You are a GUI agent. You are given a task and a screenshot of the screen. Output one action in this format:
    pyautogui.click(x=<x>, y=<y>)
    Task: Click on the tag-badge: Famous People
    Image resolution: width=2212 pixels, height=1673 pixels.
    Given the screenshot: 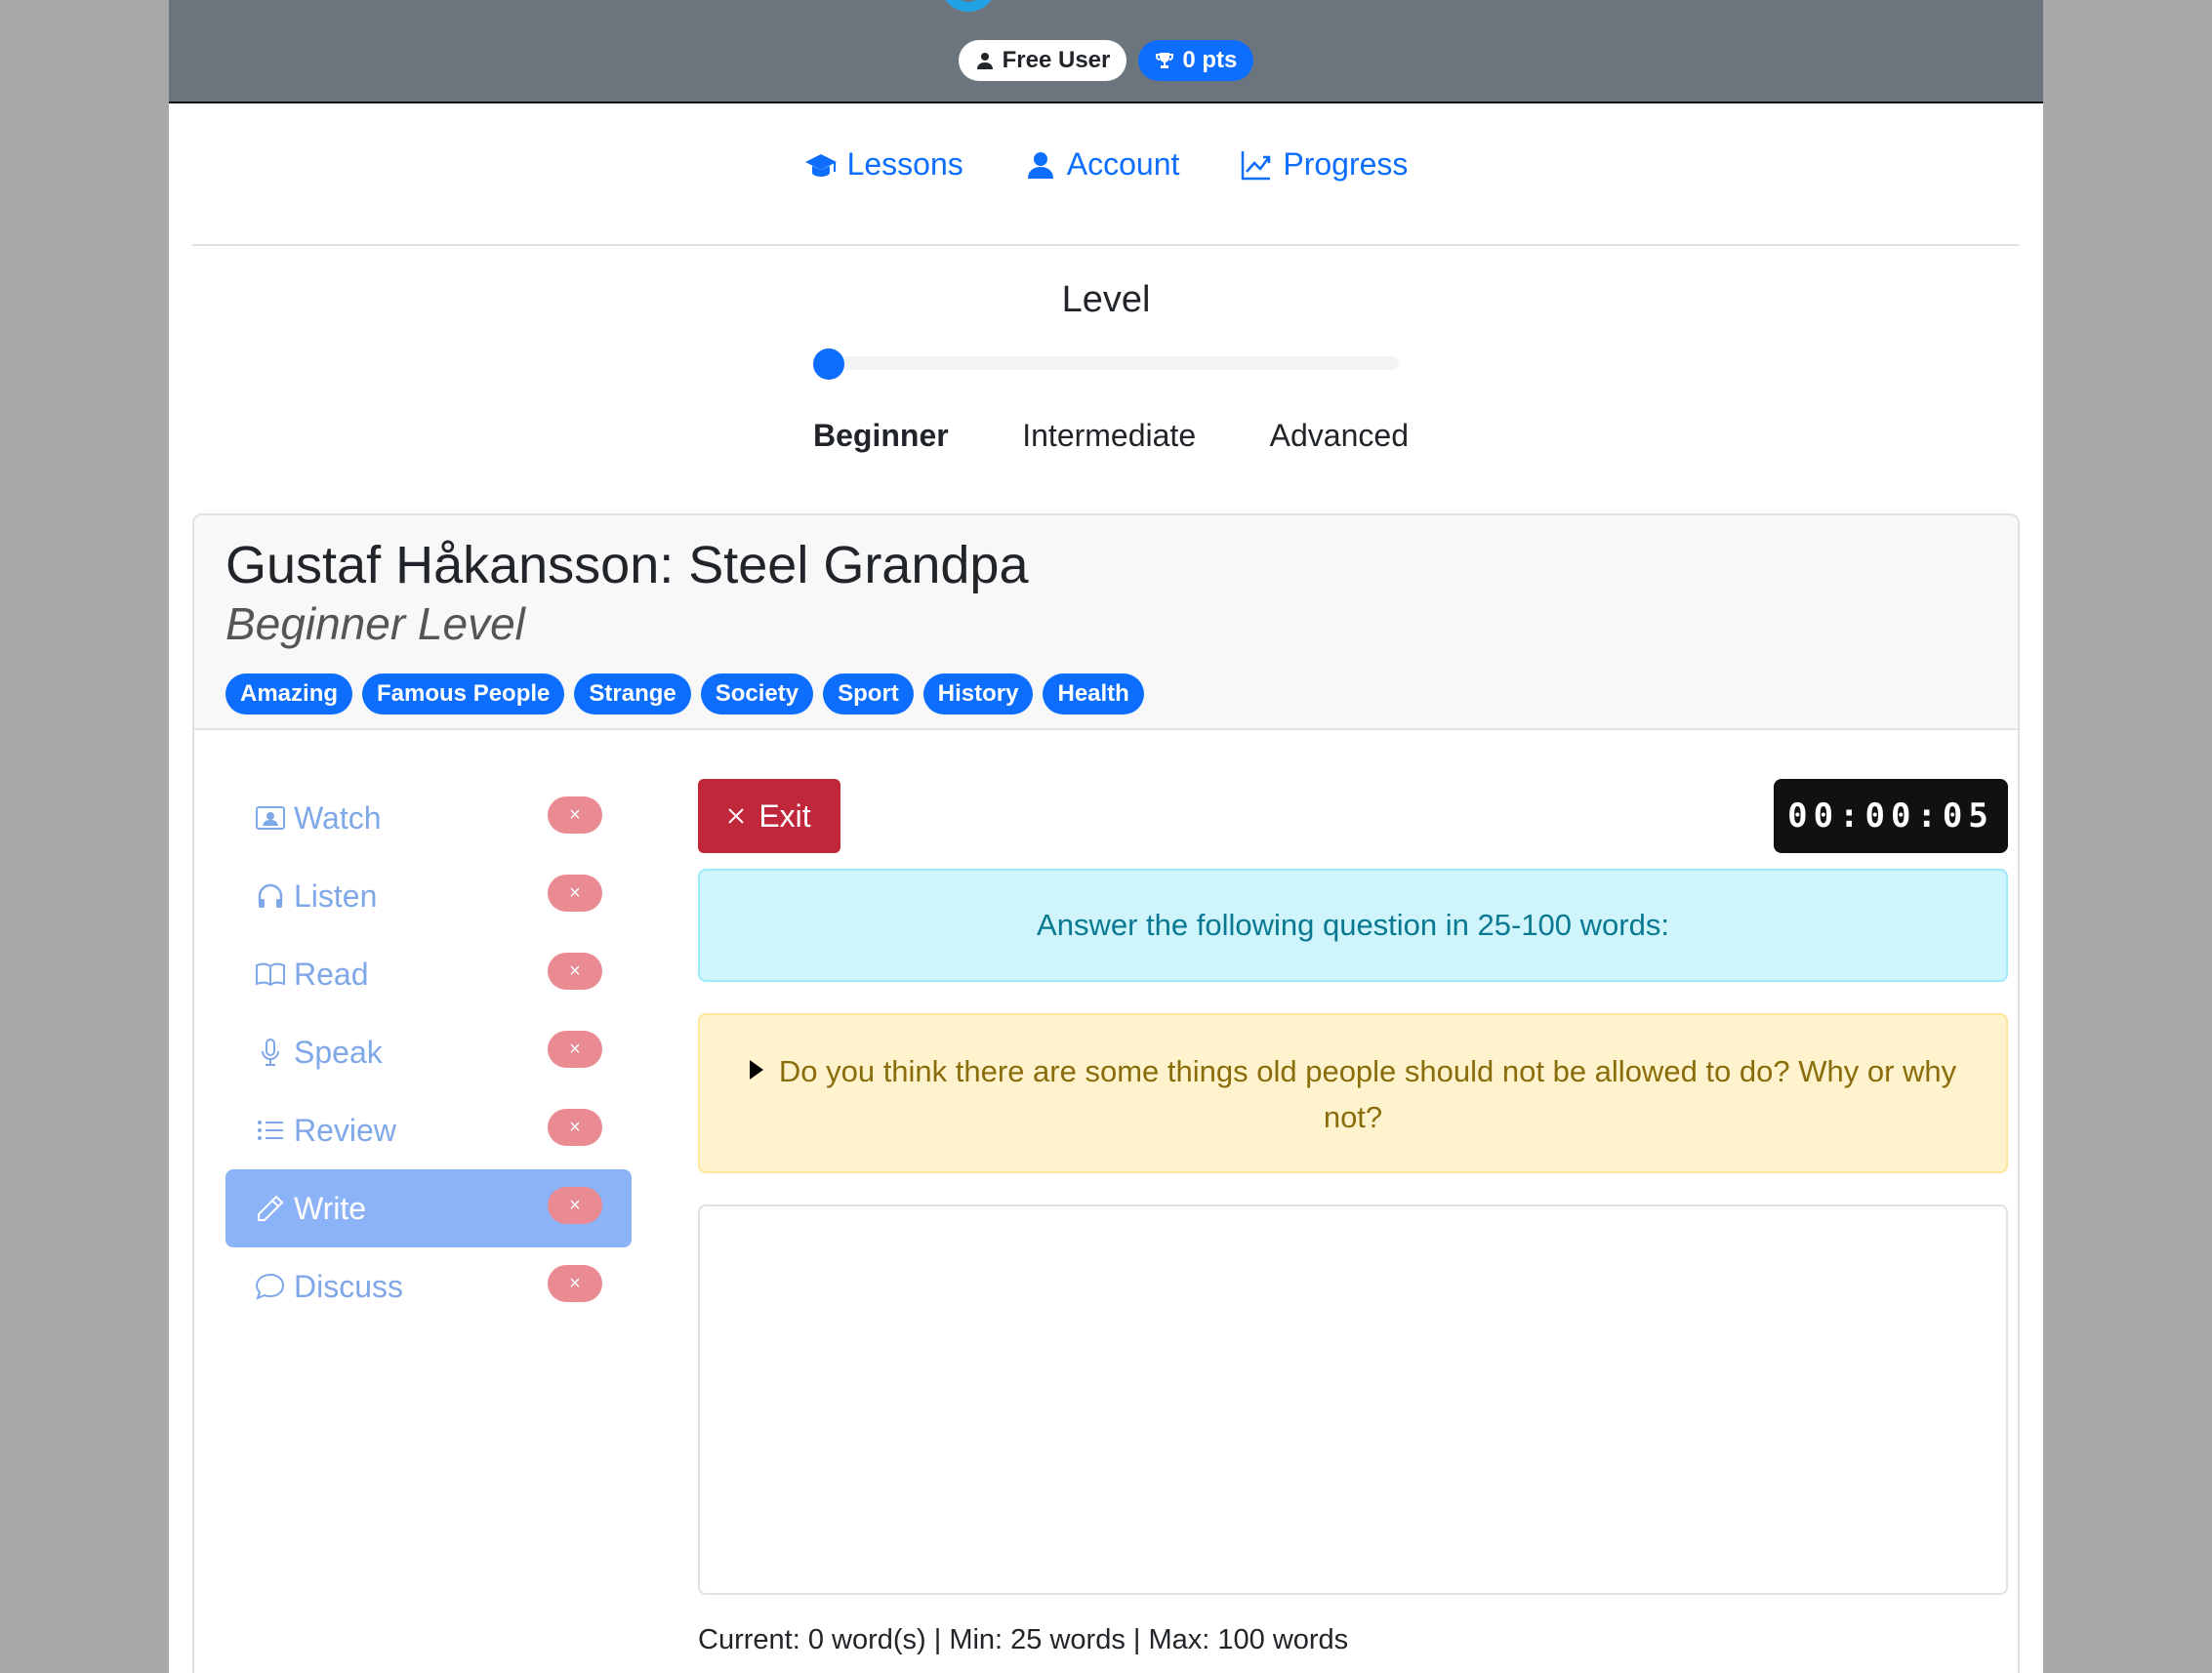 What is the action you would take?
    pyautogui.click(x=463, y=694)
    